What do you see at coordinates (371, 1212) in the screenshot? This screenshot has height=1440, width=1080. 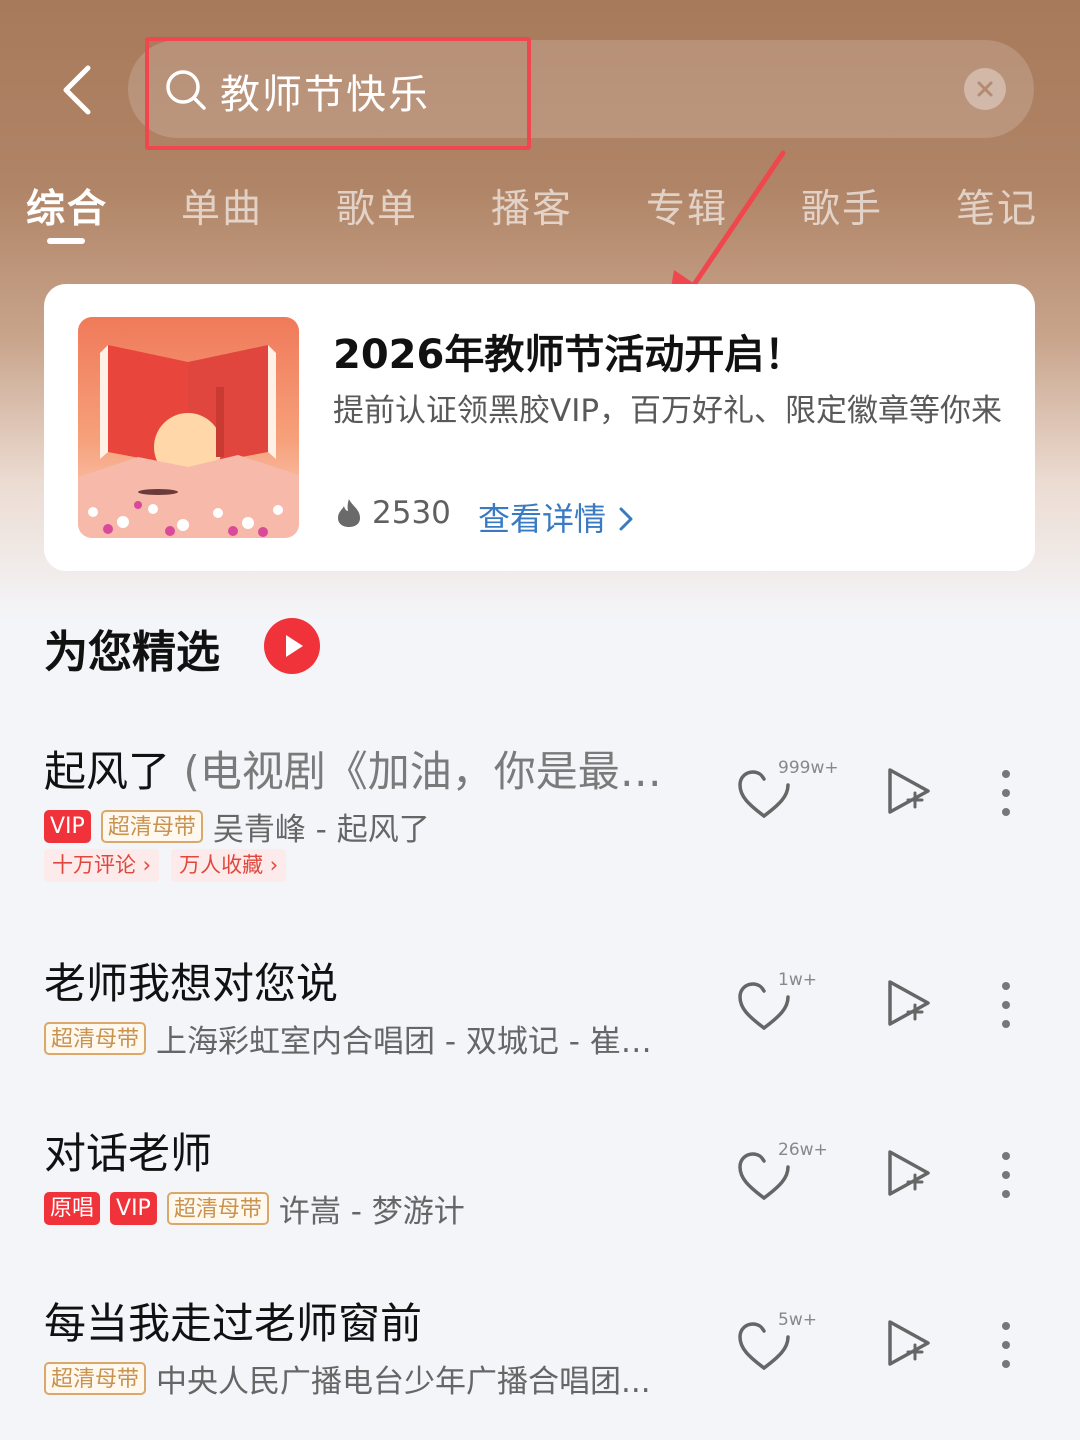 I see `song-artist: 许嵩 - 梦游计` at bounding box center [371, 1212].